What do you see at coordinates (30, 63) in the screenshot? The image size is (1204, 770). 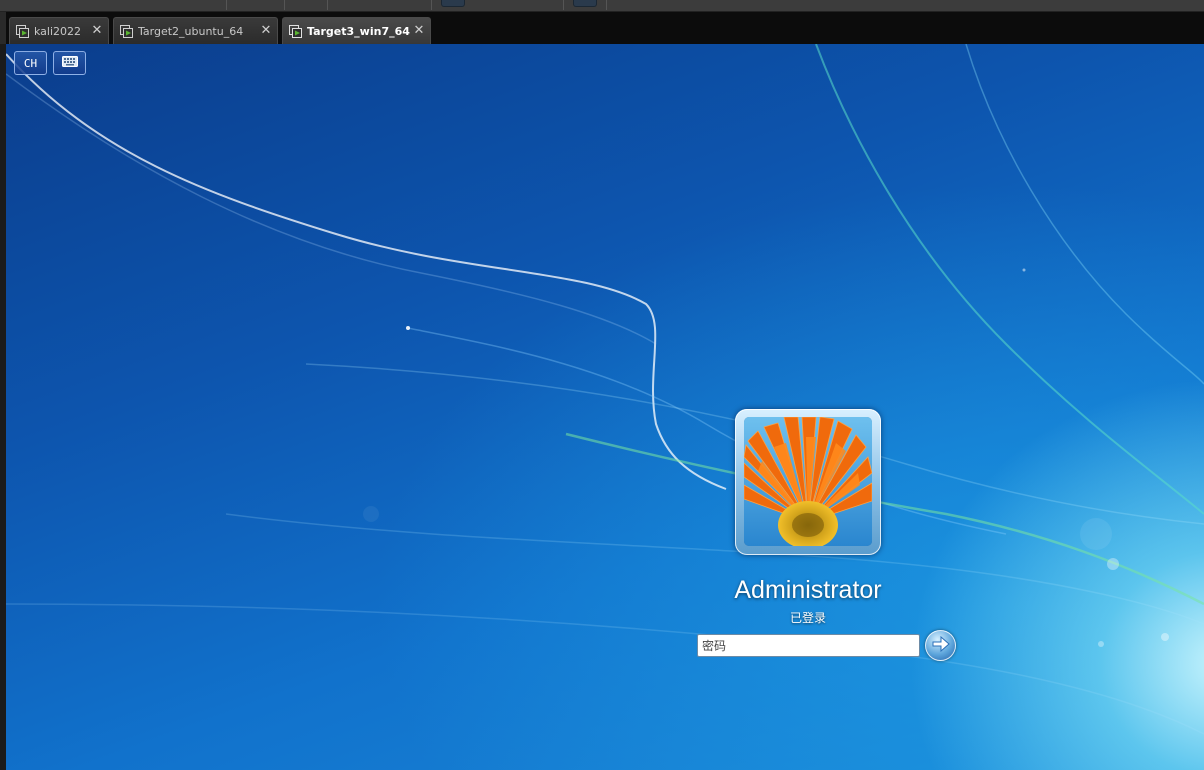 I see `language-button: CH` at bounding box center [30, 63].